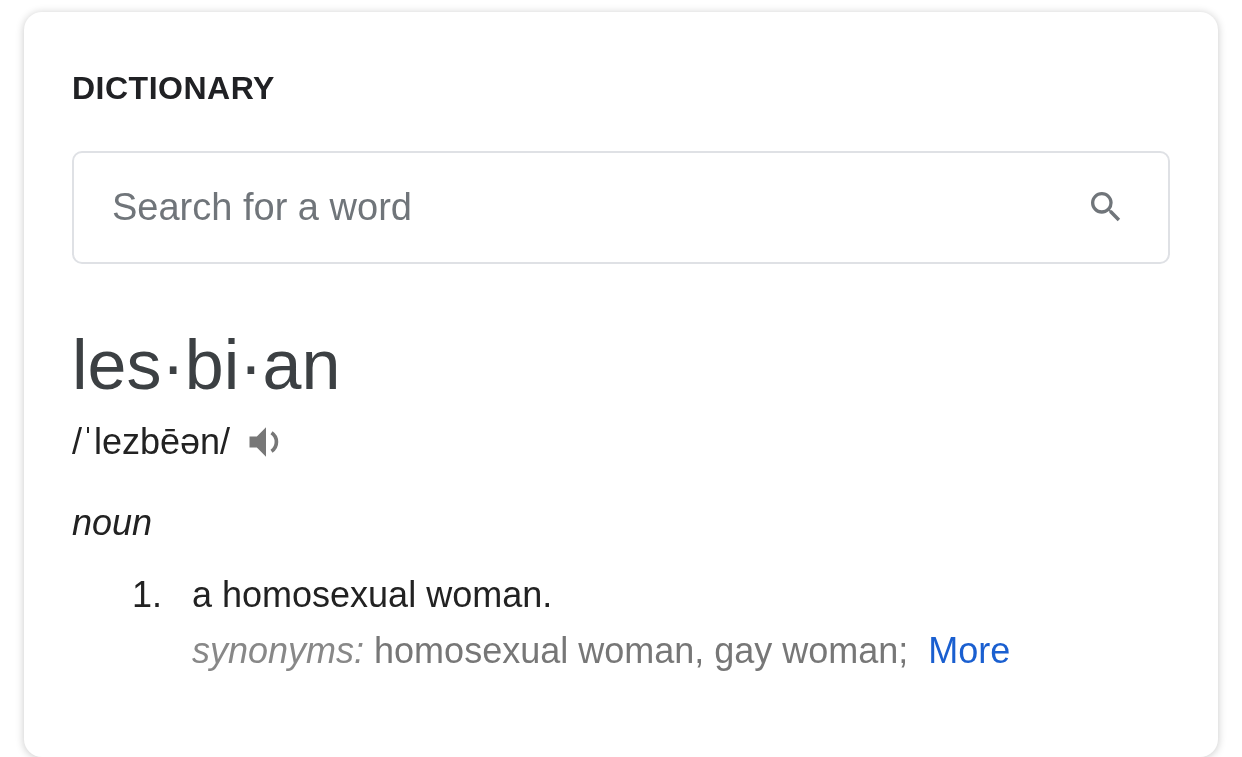  What do you see at coordinates (372, 594) in the screenshot?
I see `definition: a homosexual woman.` at bounding box center [372, 594].